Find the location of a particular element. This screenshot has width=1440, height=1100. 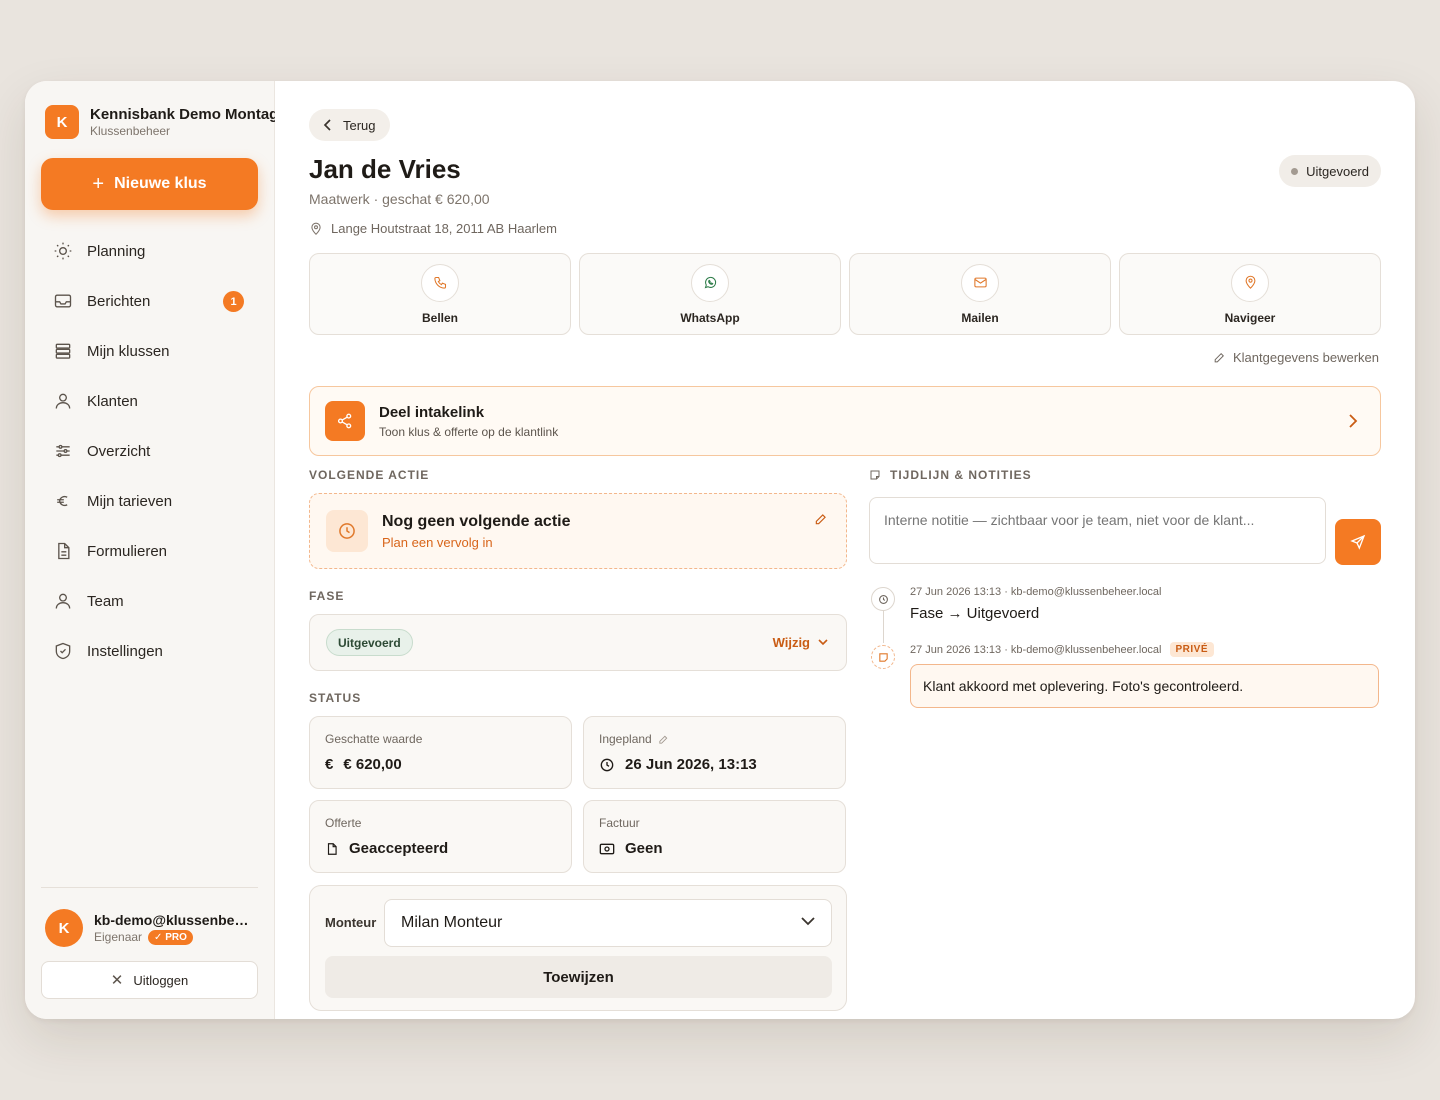

assign-button: Toewijzen is located at coordinates (578, 977).